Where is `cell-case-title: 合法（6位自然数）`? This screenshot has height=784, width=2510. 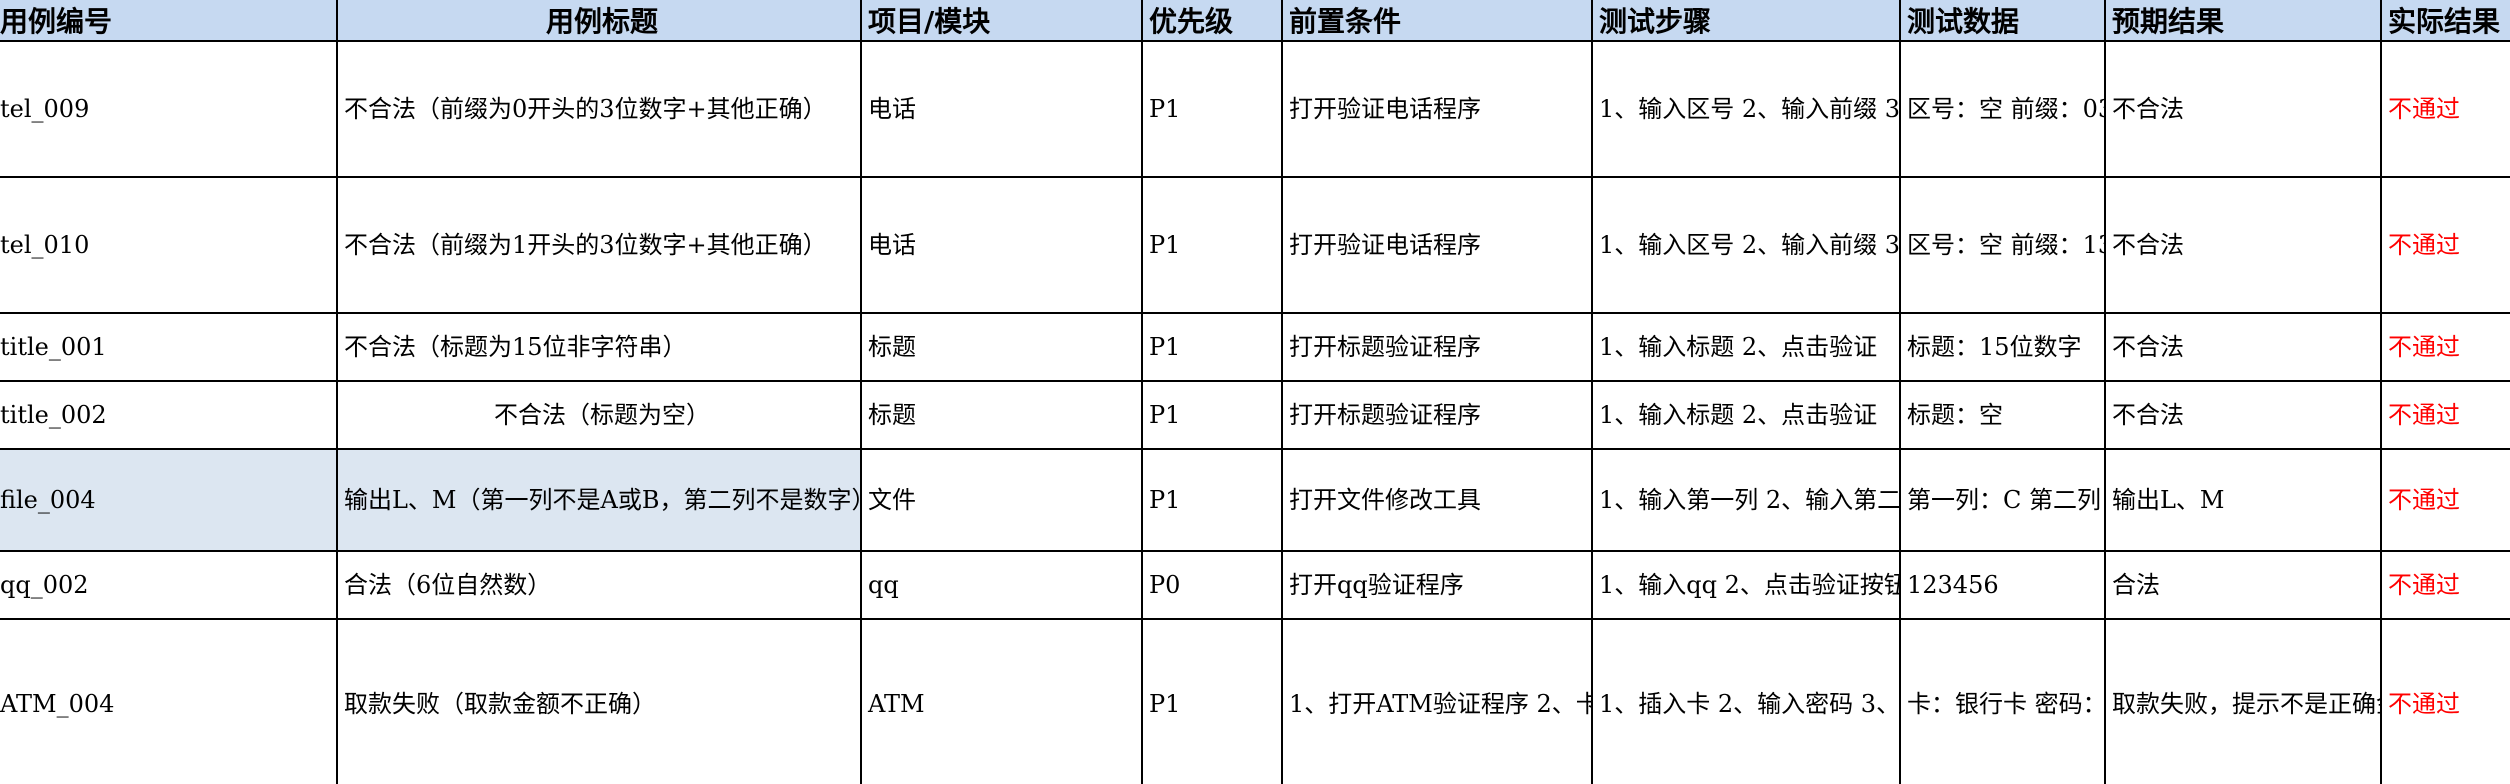 cell-case-title: 合法（6位自然数） is located at coordinates (599, 585).